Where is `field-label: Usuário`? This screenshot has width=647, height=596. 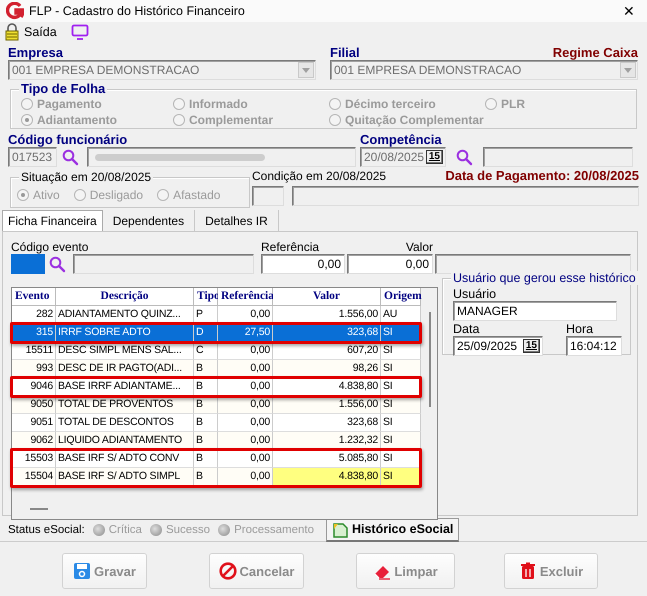 field-label: Usuário is located at coordinates (475, 294).